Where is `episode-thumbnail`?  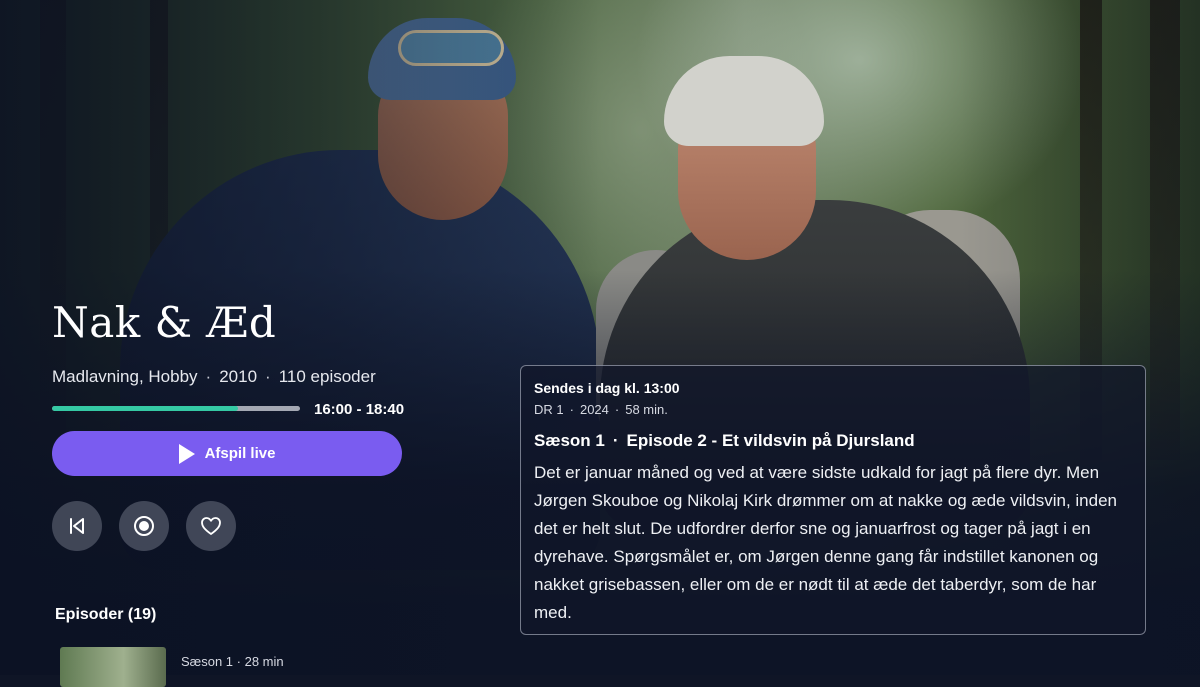
episode-thumbnail is located at coordinates (113, 667).